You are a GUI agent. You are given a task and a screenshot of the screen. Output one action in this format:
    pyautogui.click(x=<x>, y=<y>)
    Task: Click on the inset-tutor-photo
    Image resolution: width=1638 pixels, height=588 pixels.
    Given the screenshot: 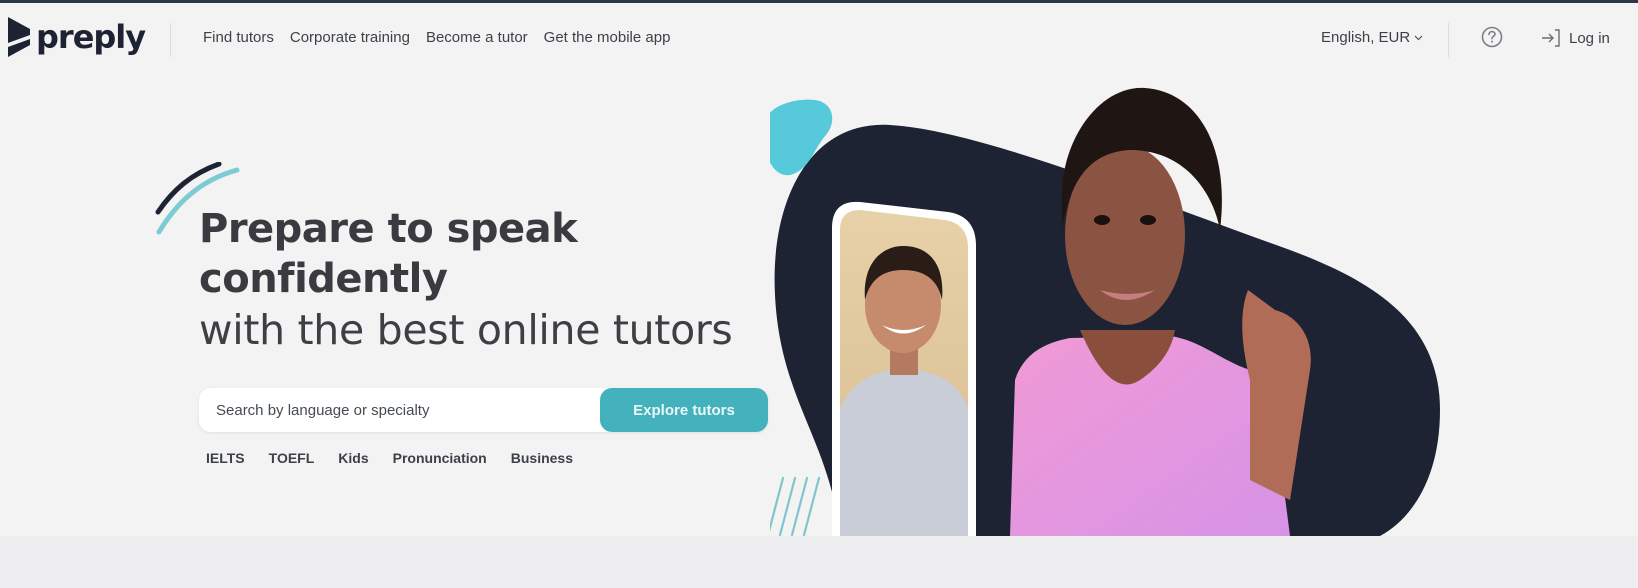 What is the action you would take?
    pyautogui.click(x=904, y=373)
    